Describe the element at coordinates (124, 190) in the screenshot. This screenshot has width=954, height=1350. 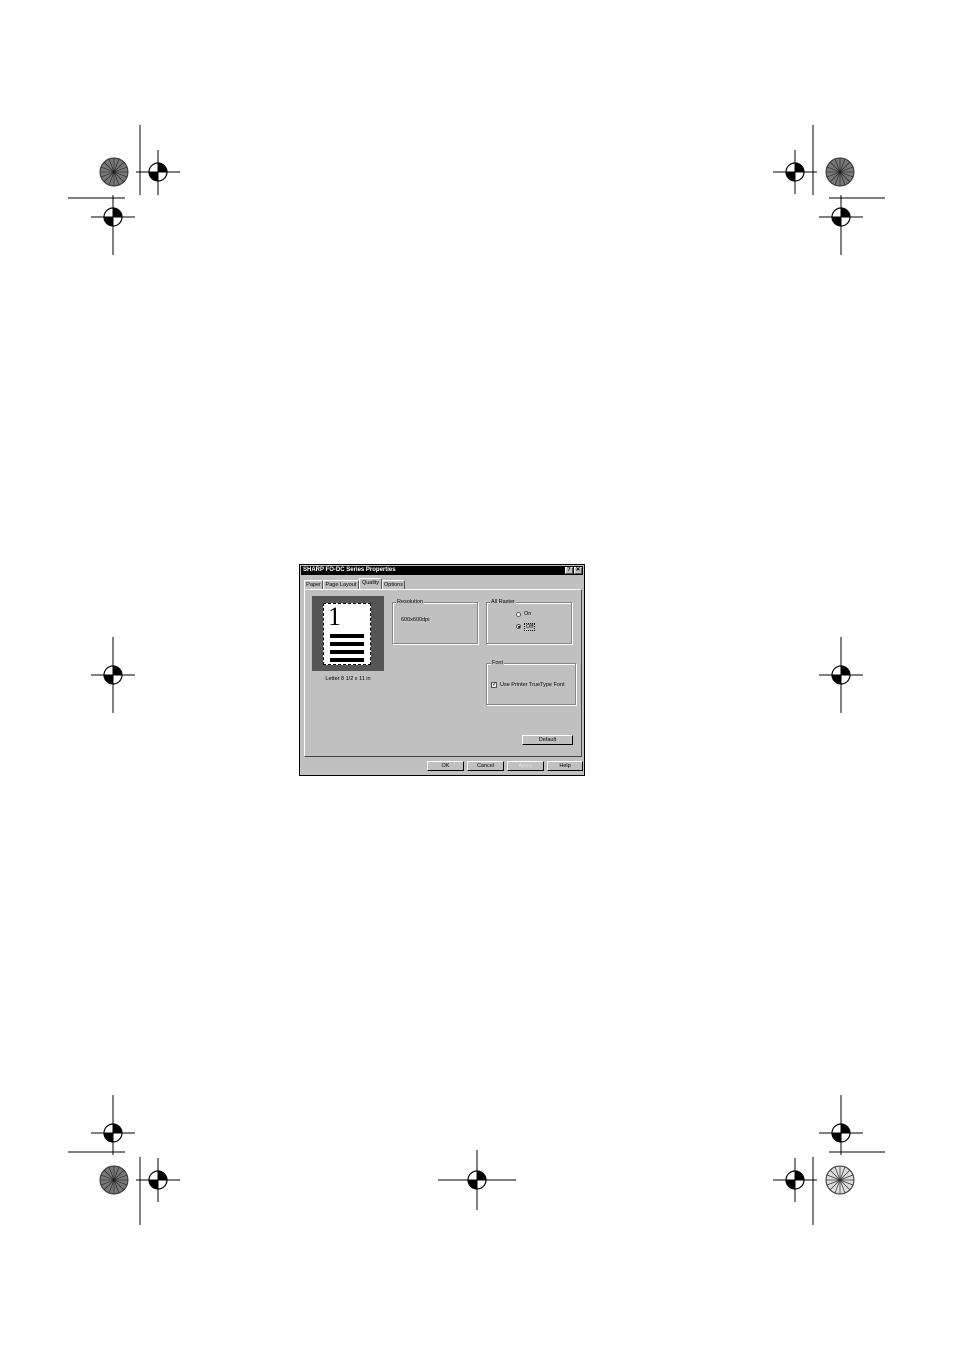
I see `crop-mark-top-left` at that location.